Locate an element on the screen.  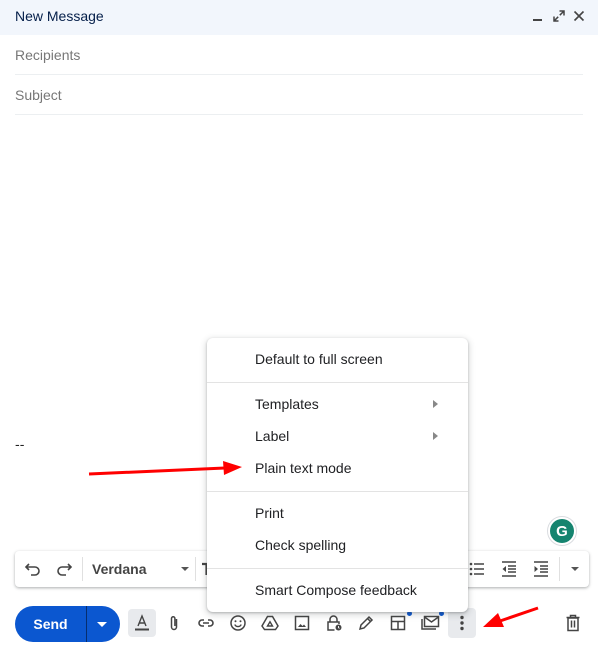
discard-draft-button is located at coordinates (573, 623).